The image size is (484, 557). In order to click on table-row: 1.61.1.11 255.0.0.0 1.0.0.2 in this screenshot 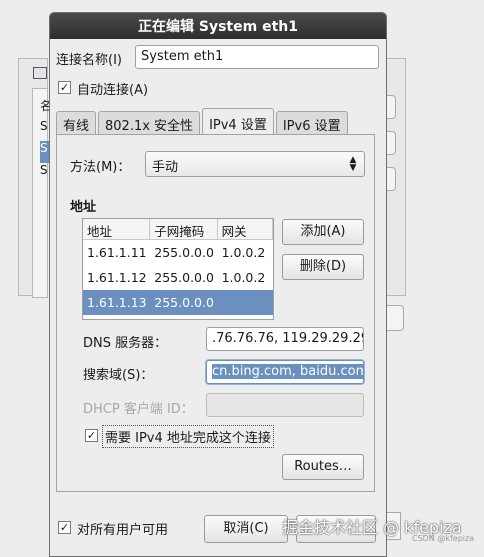, I will do `click(178, 252)`.